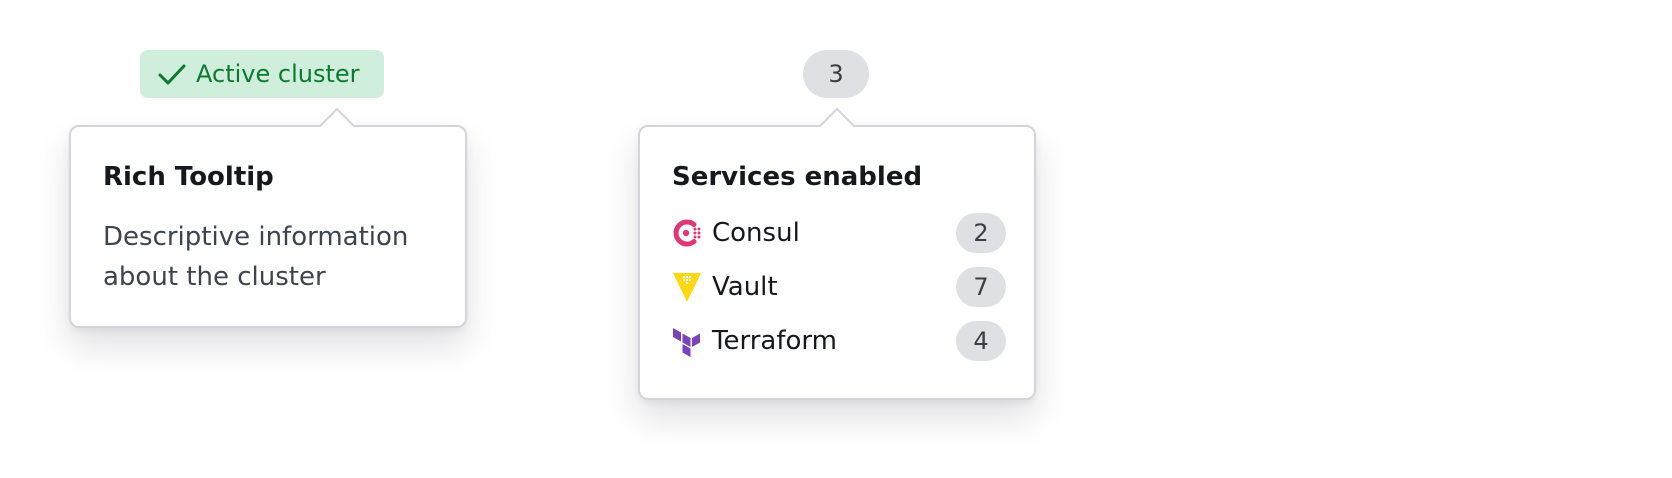 The height and width of the screenshot is (478, 1672). What do you see at coordinates (981, 233) in the screenshot?
I see `service-count-badge: 2` at bounding box center [981, 233].